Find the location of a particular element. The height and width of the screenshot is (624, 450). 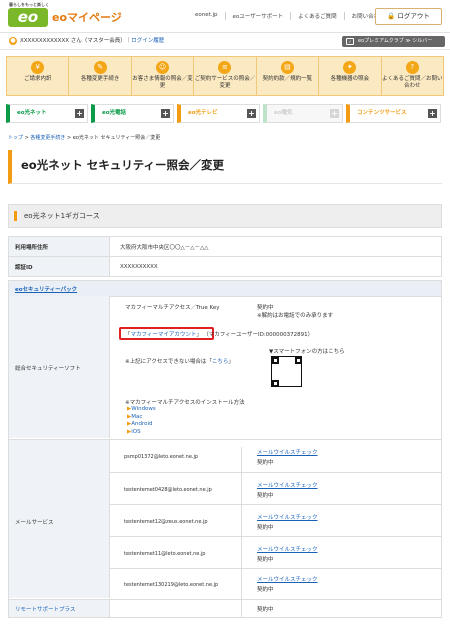

menu-billing-label: ご請求内訳 is located at coordinates (37, 79).